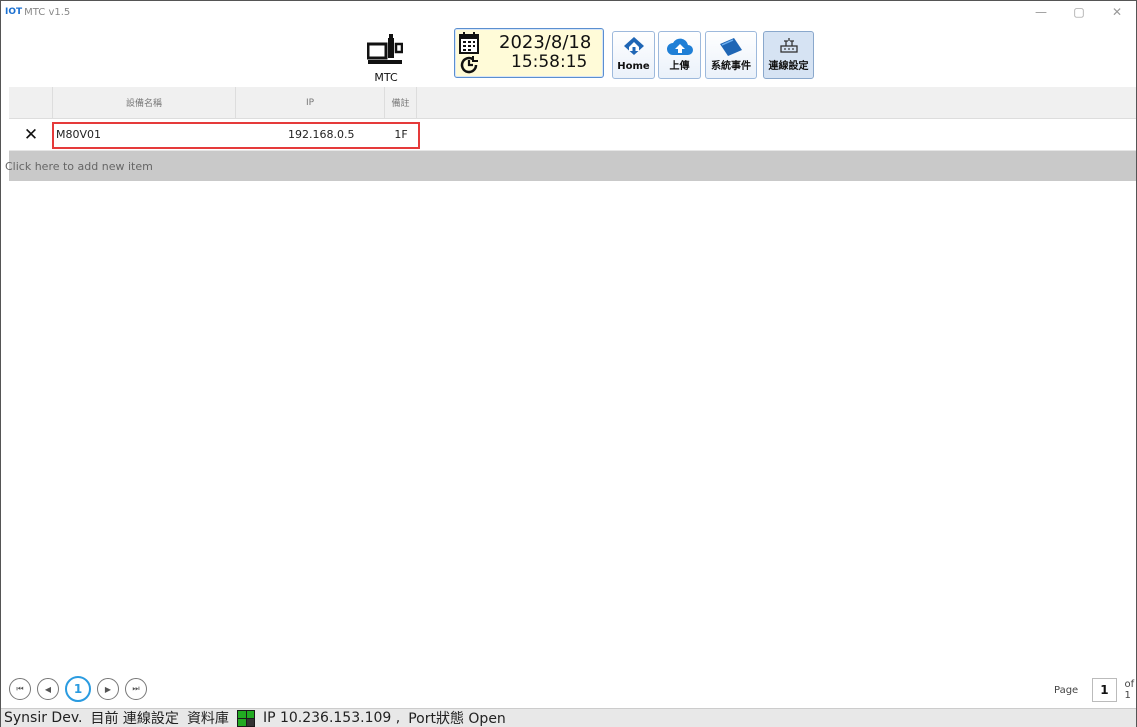 This screenshot has width=1137, height=727. I want to click on status-ip: IP 10.236.153.109 ,, so click(331, 718).